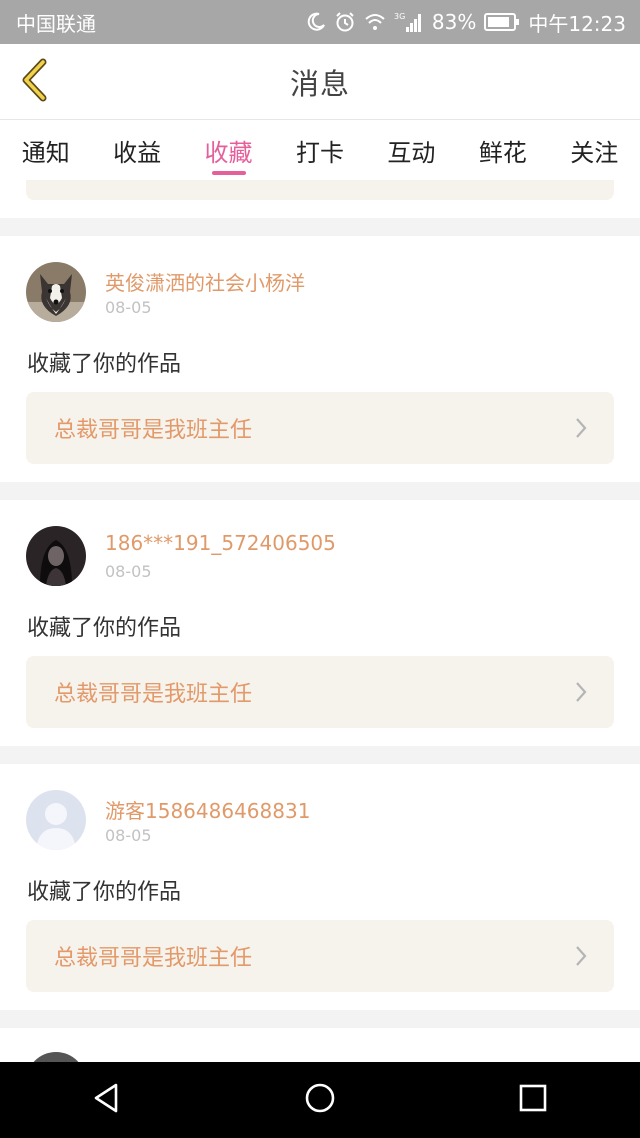 The width and height of the screenshot is (640, 1138). I want to click on battery-icon, so click(502, 22).